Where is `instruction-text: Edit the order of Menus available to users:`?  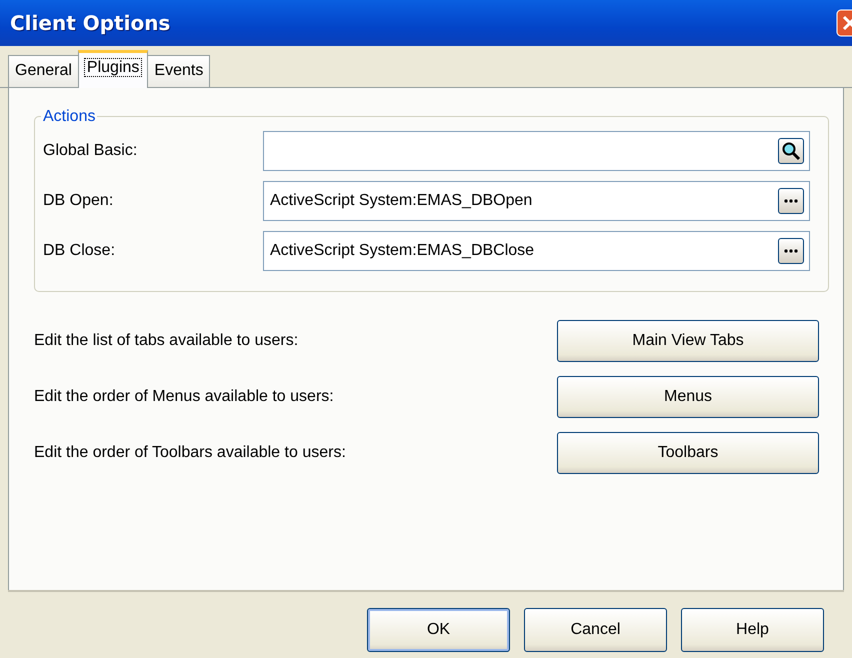
instruction-text: Edit the order of Menus available to users: is located at coordinates (184, 397).